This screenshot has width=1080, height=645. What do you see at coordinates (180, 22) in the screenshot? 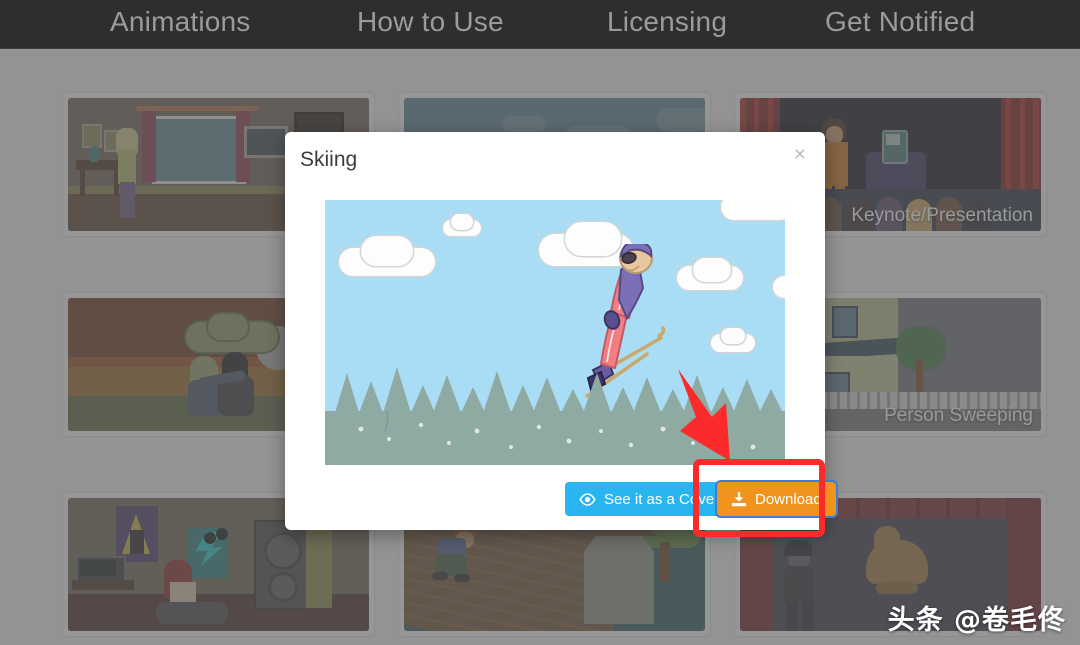
I see `nav-item-animations: Animations` at bounding box center [180, 22].